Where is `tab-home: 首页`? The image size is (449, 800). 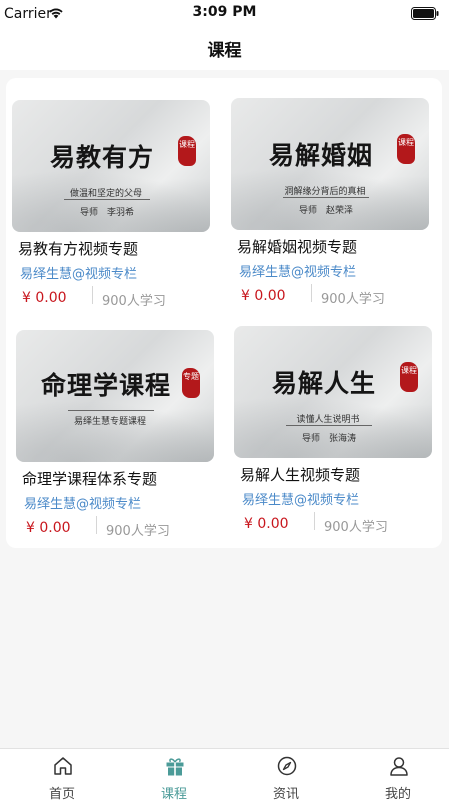
tab-home: 首页 is located at coordinates (62, 774).